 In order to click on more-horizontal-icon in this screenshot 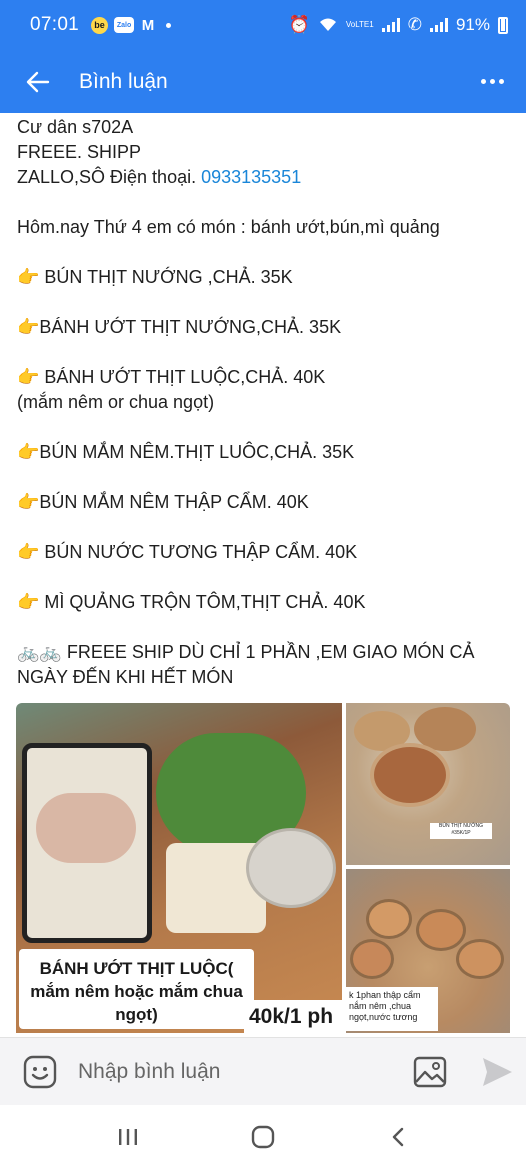, I will do `click(492, 81)`.